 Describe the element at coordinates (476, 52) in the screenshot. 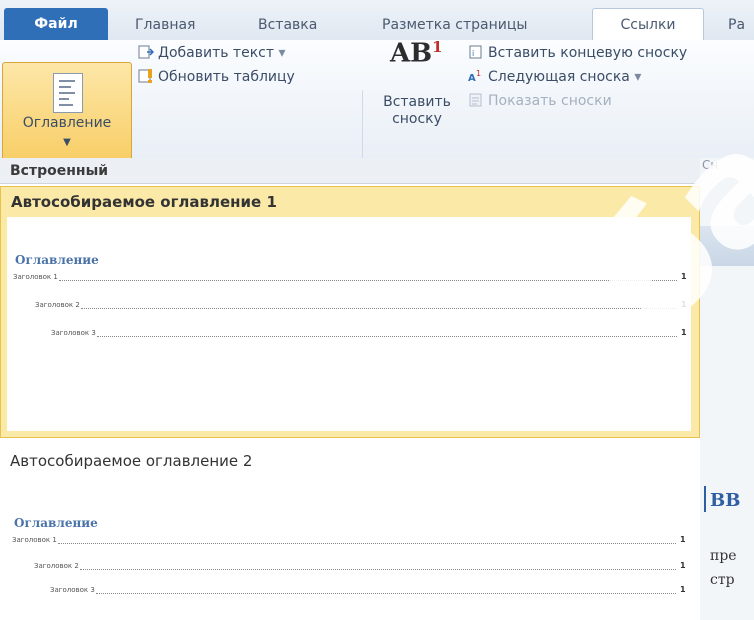

I see `insert-endnote-icon: i` at that location.